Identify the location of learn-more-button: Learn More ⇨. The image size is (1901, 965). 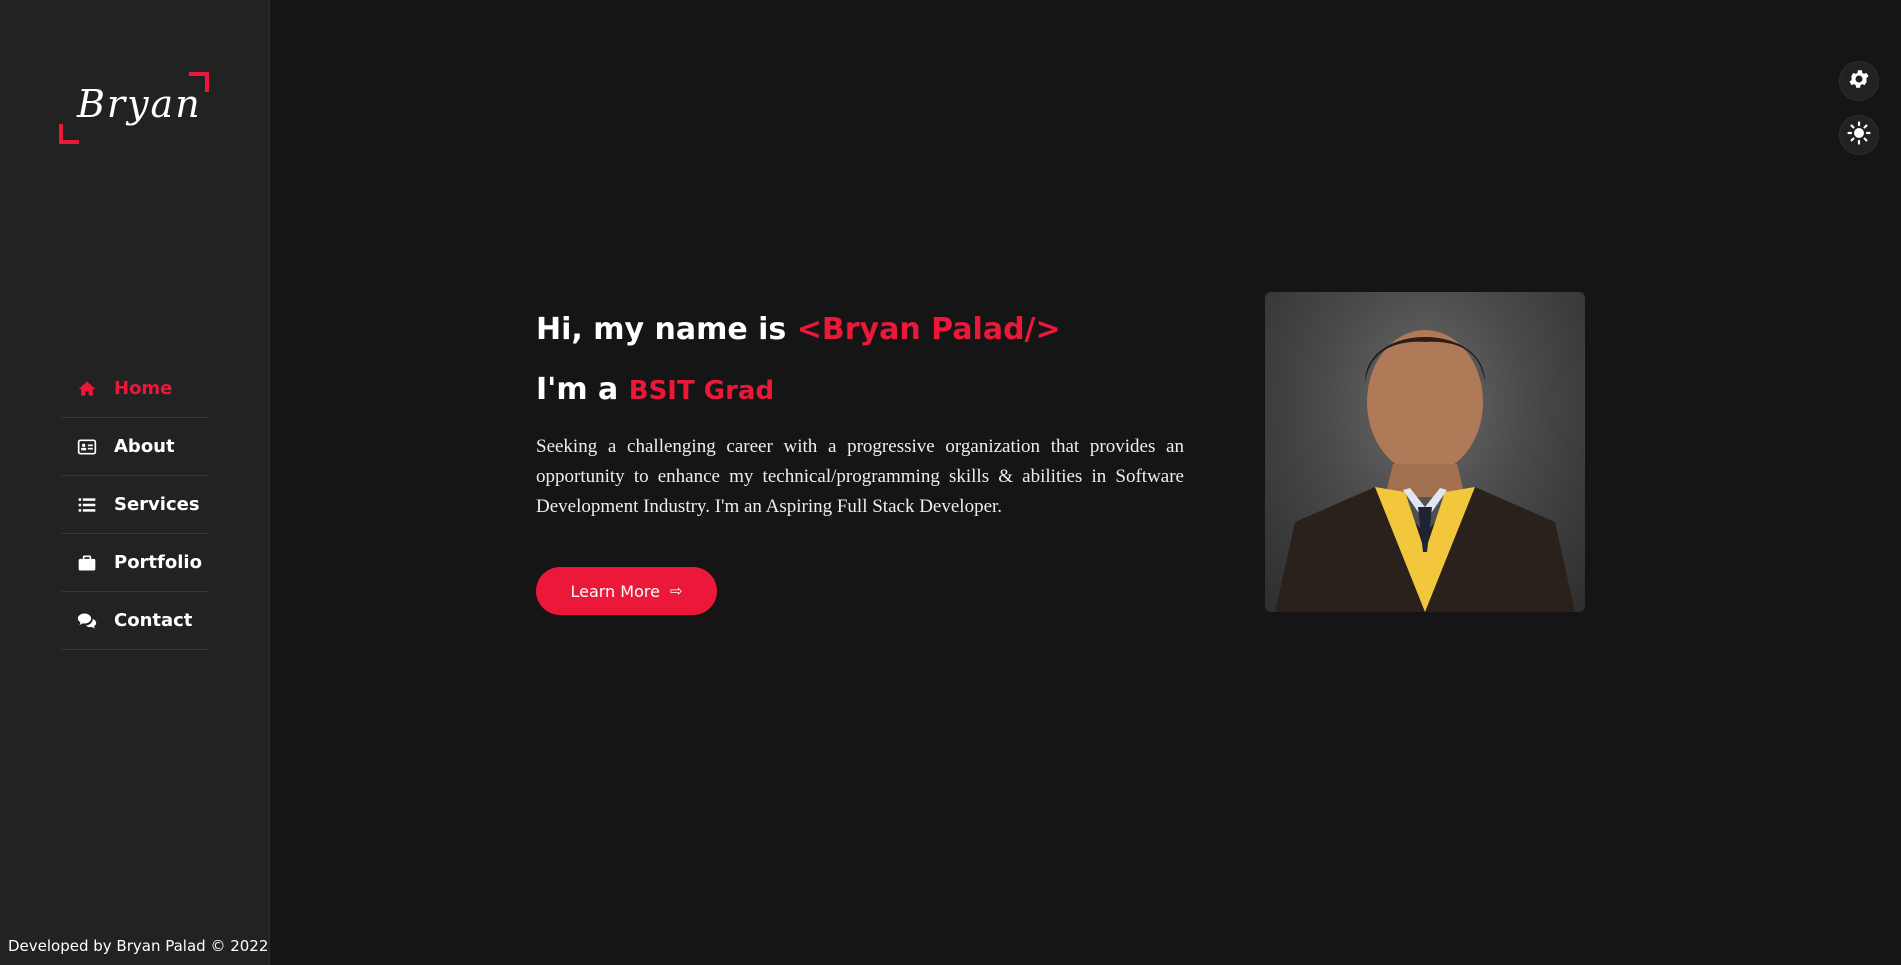
(626, 591).